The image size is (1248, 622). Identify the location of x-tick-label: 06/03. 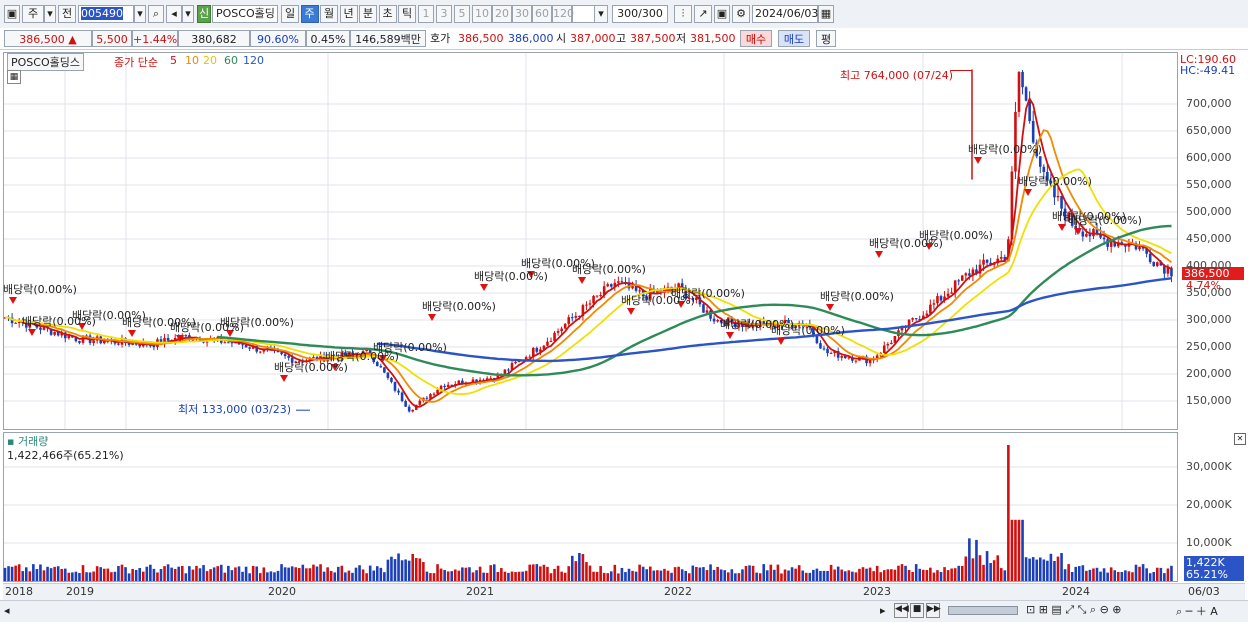
(1204, 591).